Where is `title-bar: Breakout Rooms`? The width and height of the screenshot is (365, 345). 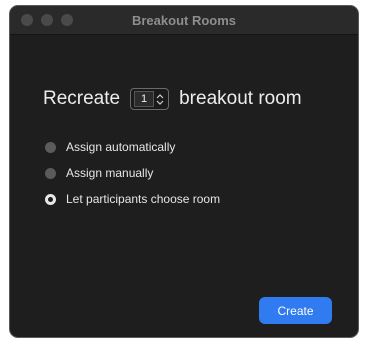
title-bar: Breakout Rooms is located at coordinates (184, 20).